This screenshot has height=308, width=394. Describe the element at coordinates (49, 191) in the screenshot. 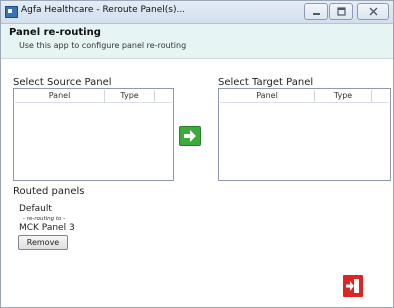

I see `routed-panels-label: Routed panels` at that location.